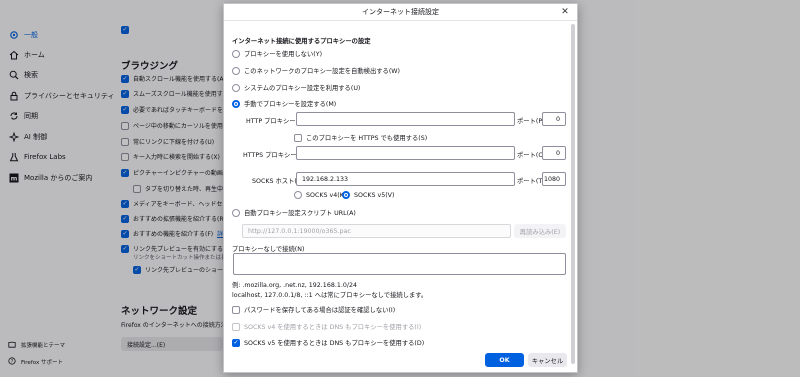  I want to click on option-label: SOCKS v4(K), so click(326, 195).